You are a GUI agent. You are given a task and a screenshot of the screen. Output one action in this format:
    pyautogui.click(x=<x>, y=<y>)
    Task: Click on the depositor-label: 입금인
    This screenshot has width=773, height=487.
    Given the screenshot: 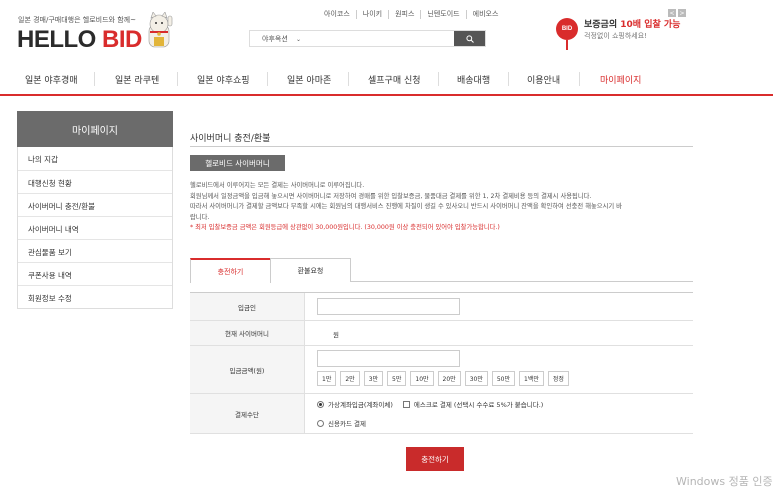 What is the action you would take?
    pyautogui.click(x=247, y=306)
    